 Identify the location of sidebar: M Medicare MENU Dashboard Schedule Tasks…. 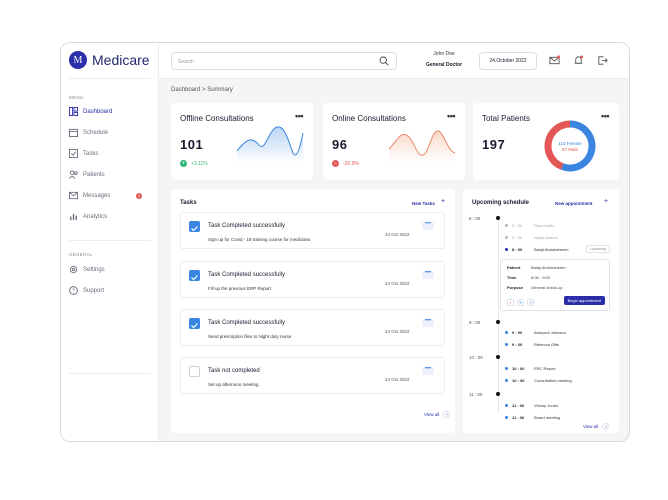
(110, 242).